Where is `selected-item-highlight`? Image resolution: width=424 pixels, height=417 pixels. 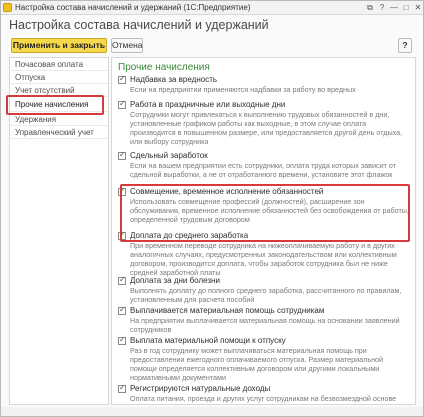 selected-item-highlight is located at coordinates (55, 105).